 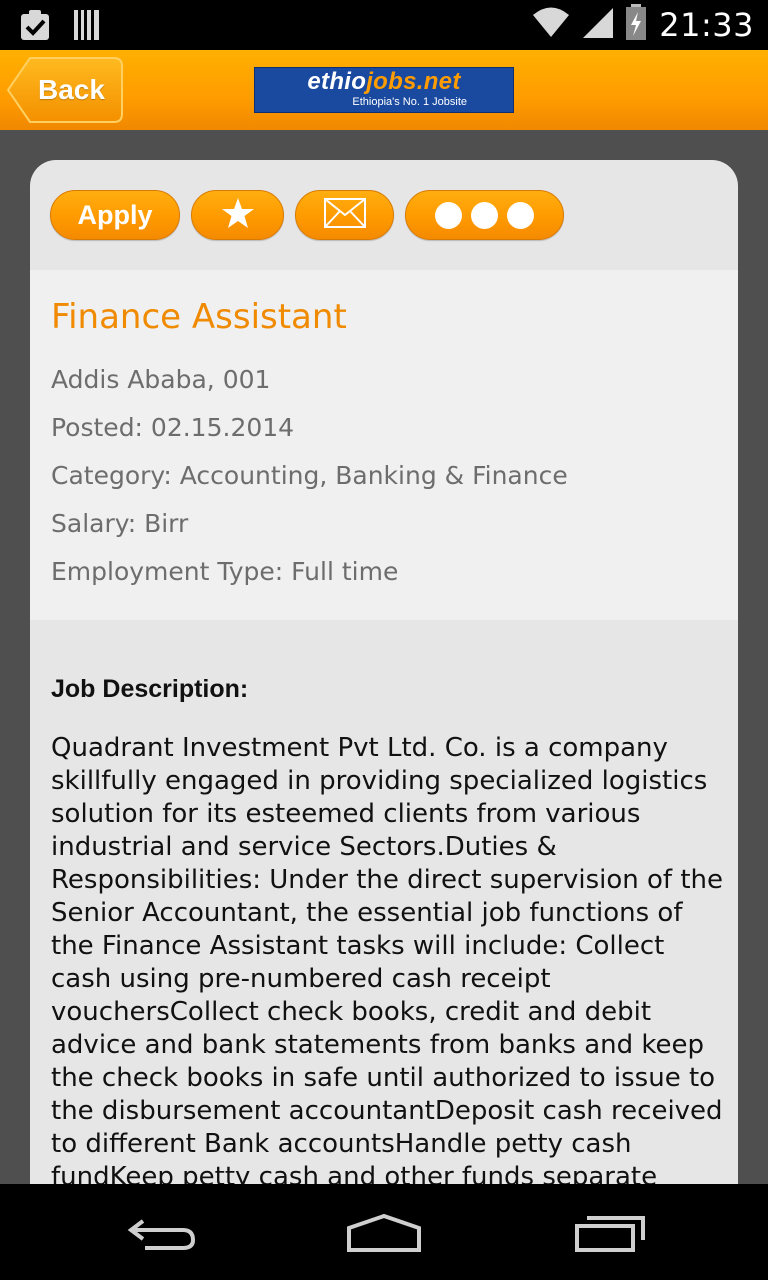 I want to click on back-nav-icon, so click(x=160, y=1240).